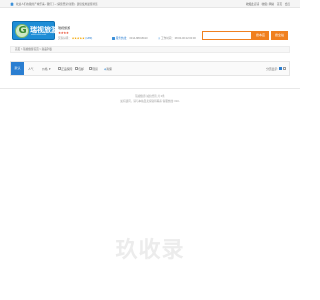 The image size is (320, 300). What do you see at coordinates (260, 35) in the screenshot?
I see `search-store-button: 搜本店` at bounding box center [260, 35].